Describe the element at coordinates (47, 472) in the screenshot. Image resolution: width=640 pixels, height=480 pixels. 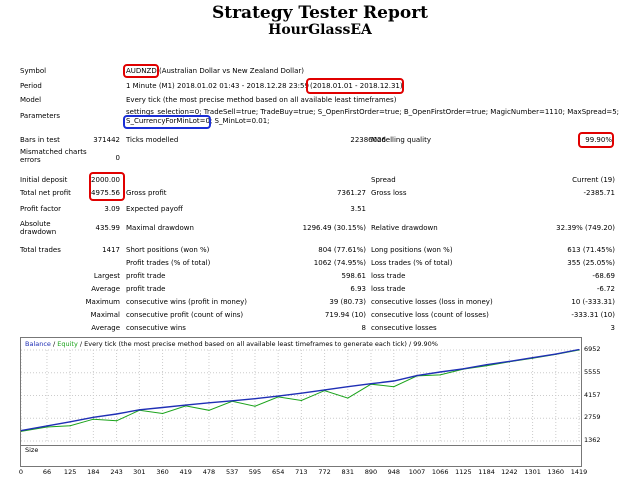
I see `x-tick-label: 66` at that location.